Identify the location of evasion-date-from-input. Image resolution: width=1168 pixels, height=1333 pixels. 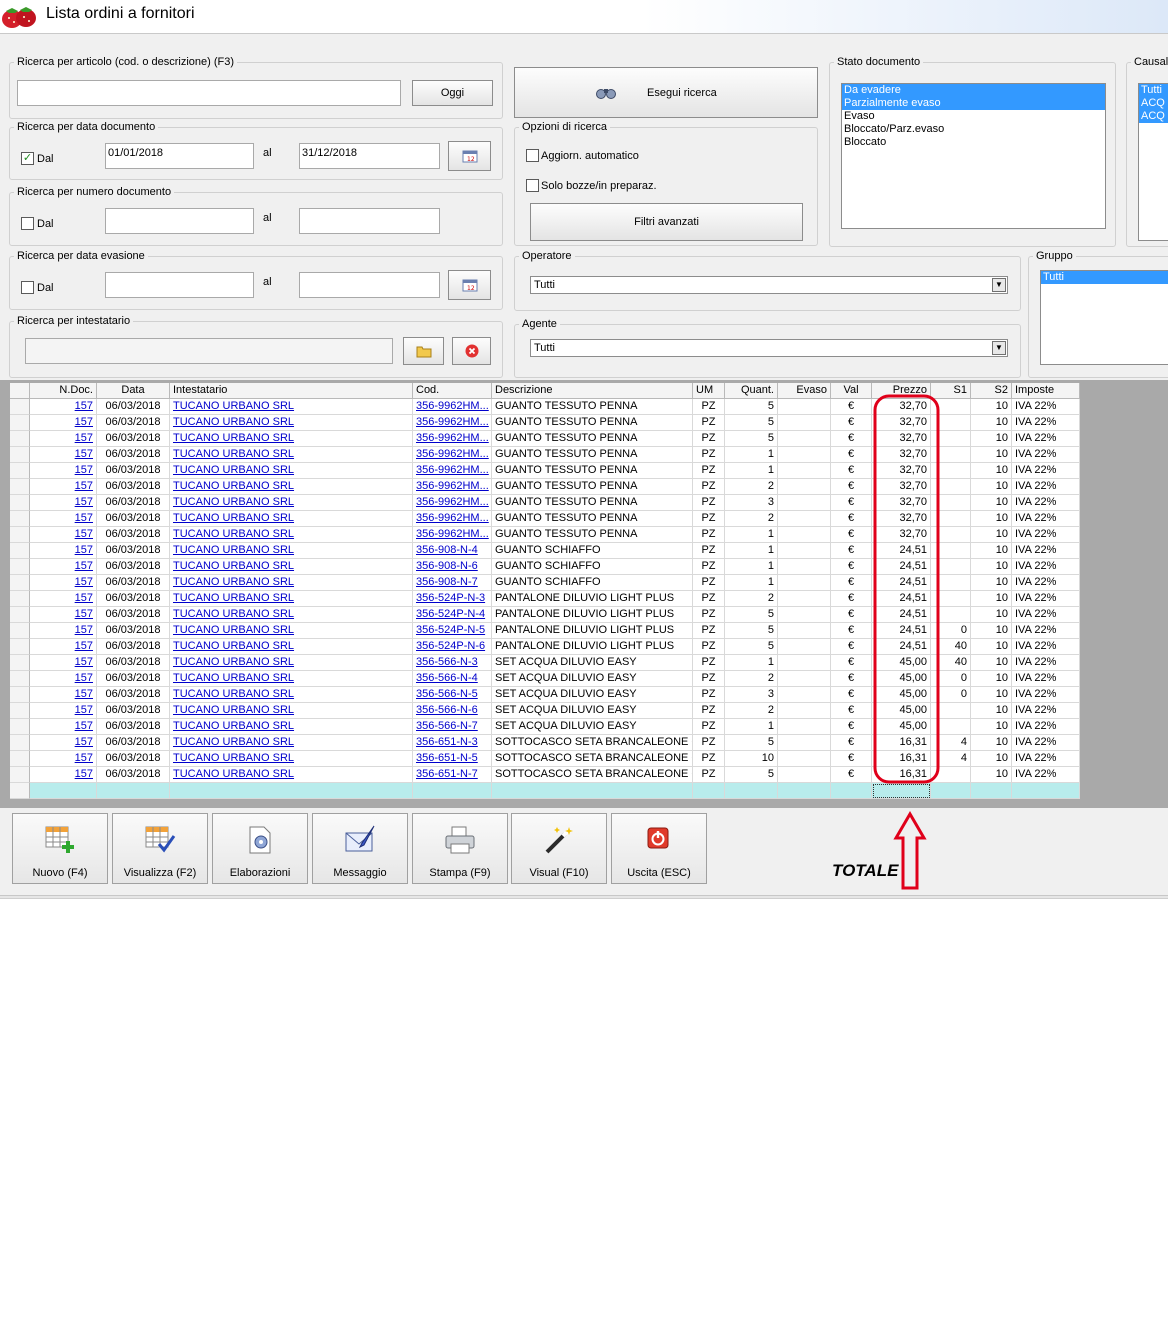
(179, 285).